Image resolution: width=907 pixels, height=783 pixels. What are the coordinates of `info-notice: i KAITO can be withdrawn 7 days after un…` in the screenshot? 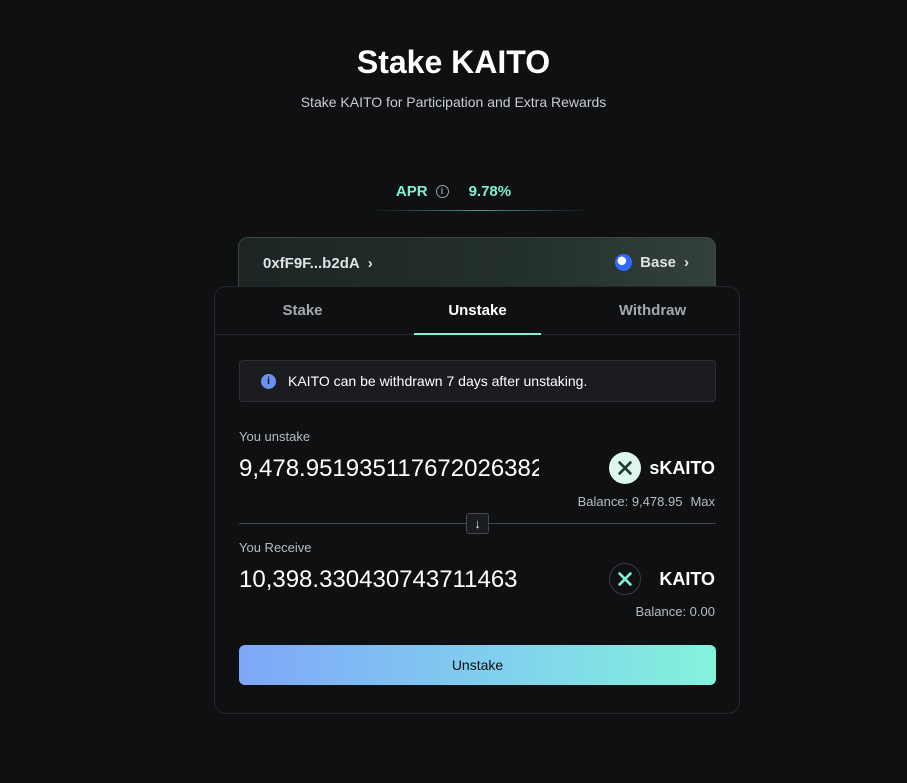 It's located at (477, 381).